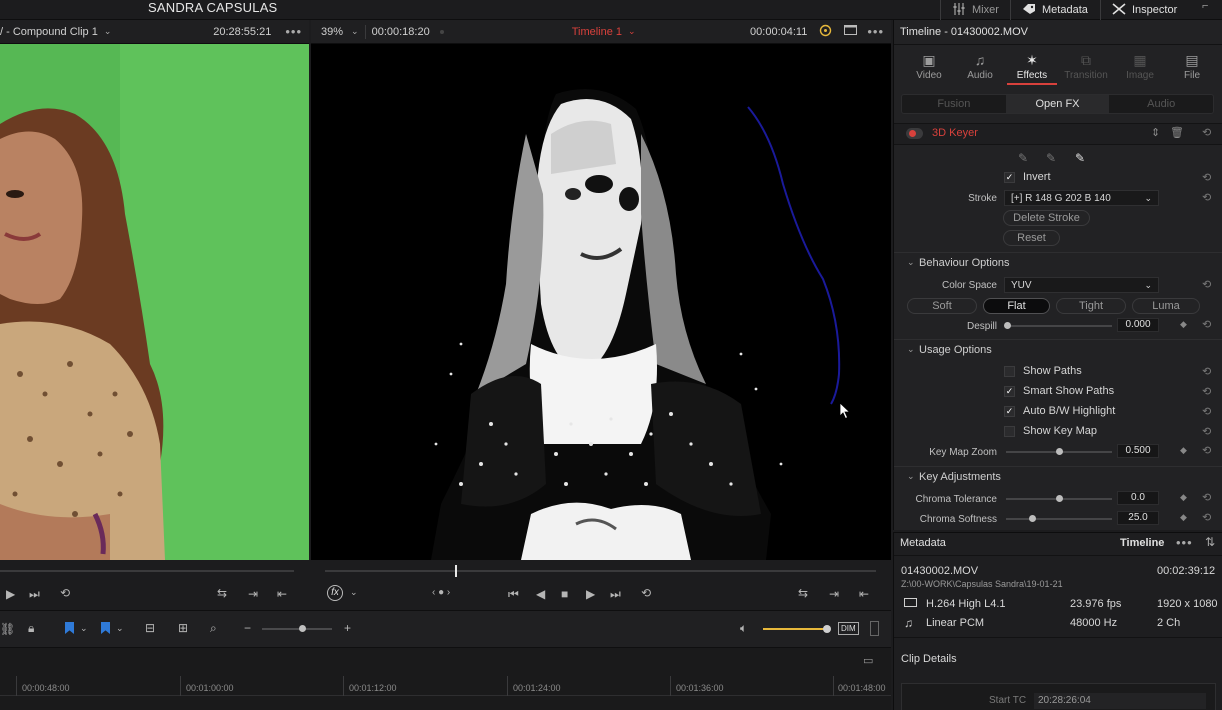 The image size is (1222, 710). I want to click on auto-bw-highlight-row: ✓ Auto B/W Highlight, so click(1059, 411).